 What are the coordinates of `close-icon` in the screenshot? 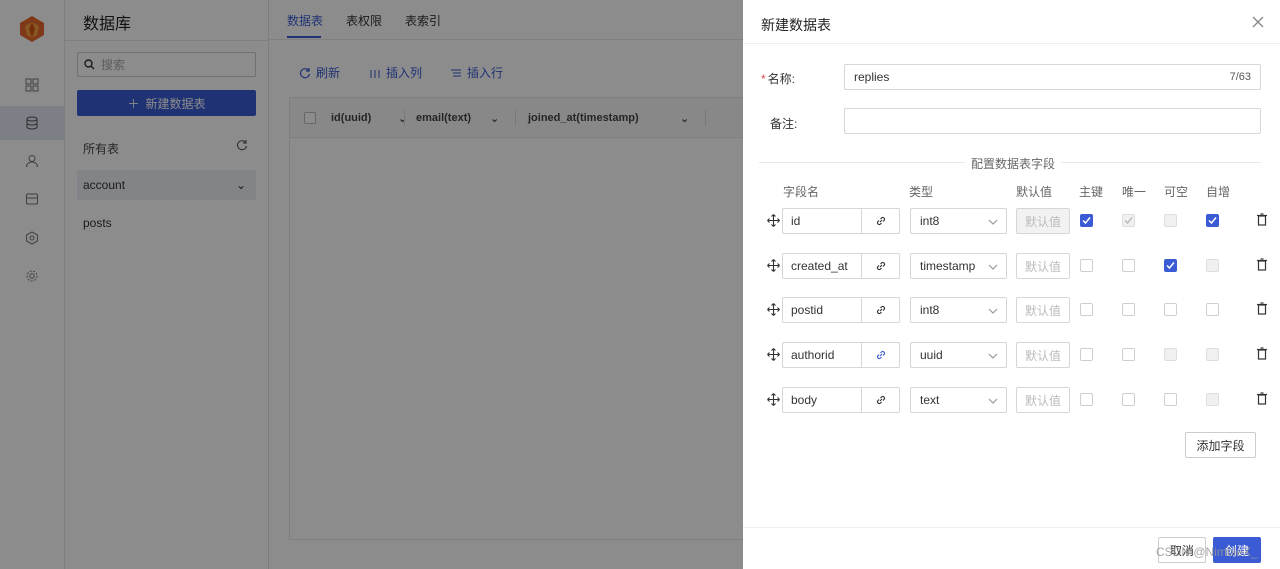 It's located at (1258, 22).